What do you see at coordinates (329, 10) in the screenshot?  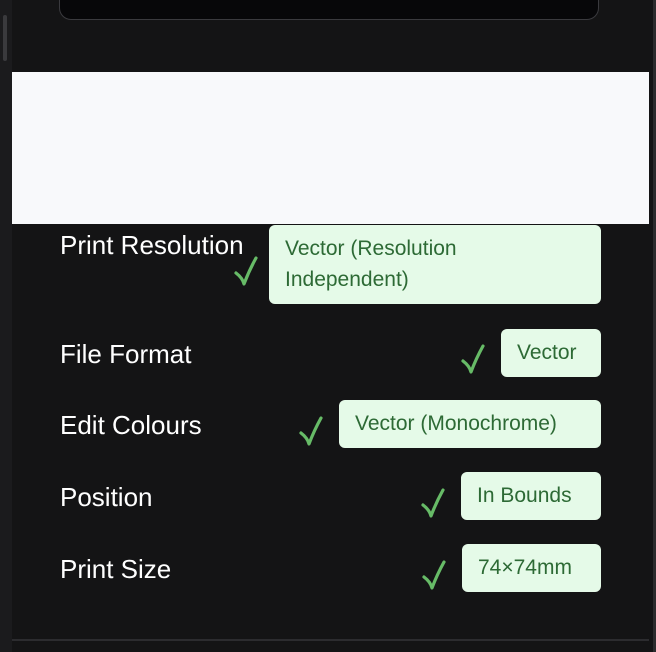 I see `design-preview-frame` at bounding box center [329, 10].